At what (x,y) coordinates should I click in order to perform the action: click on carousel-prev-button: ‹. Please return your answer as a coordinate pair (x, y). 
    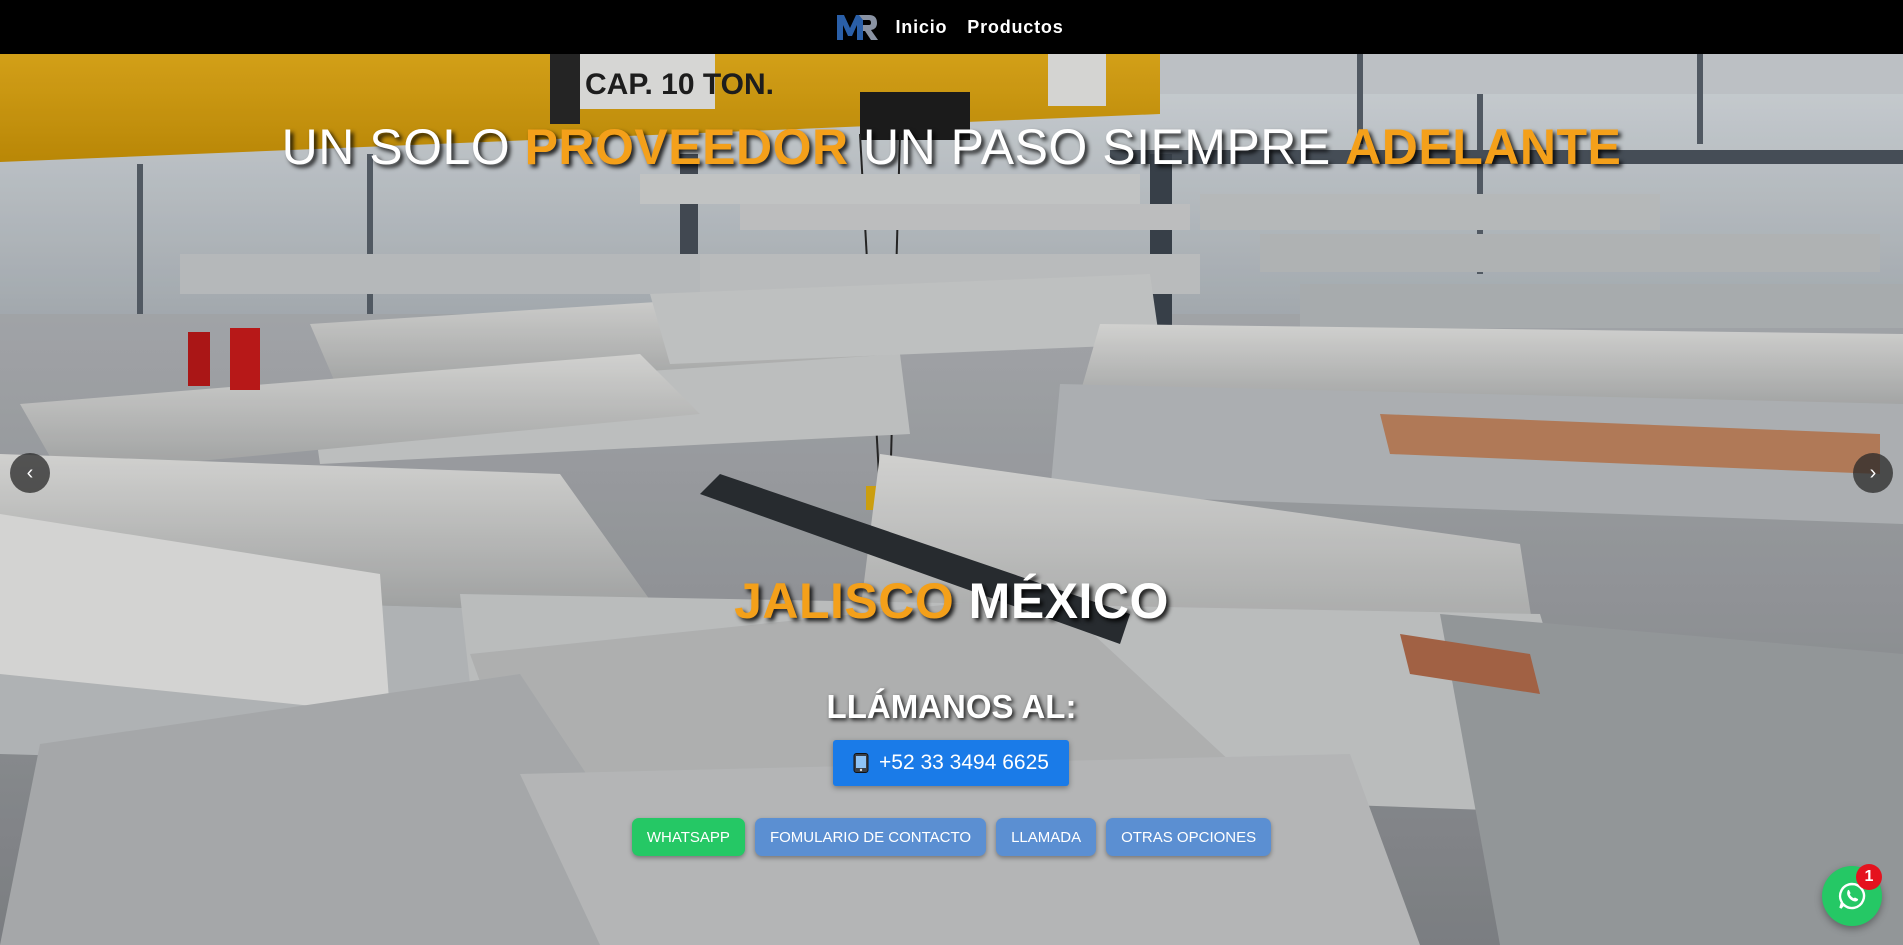
    Looking at the image, I should click on (30, 473).